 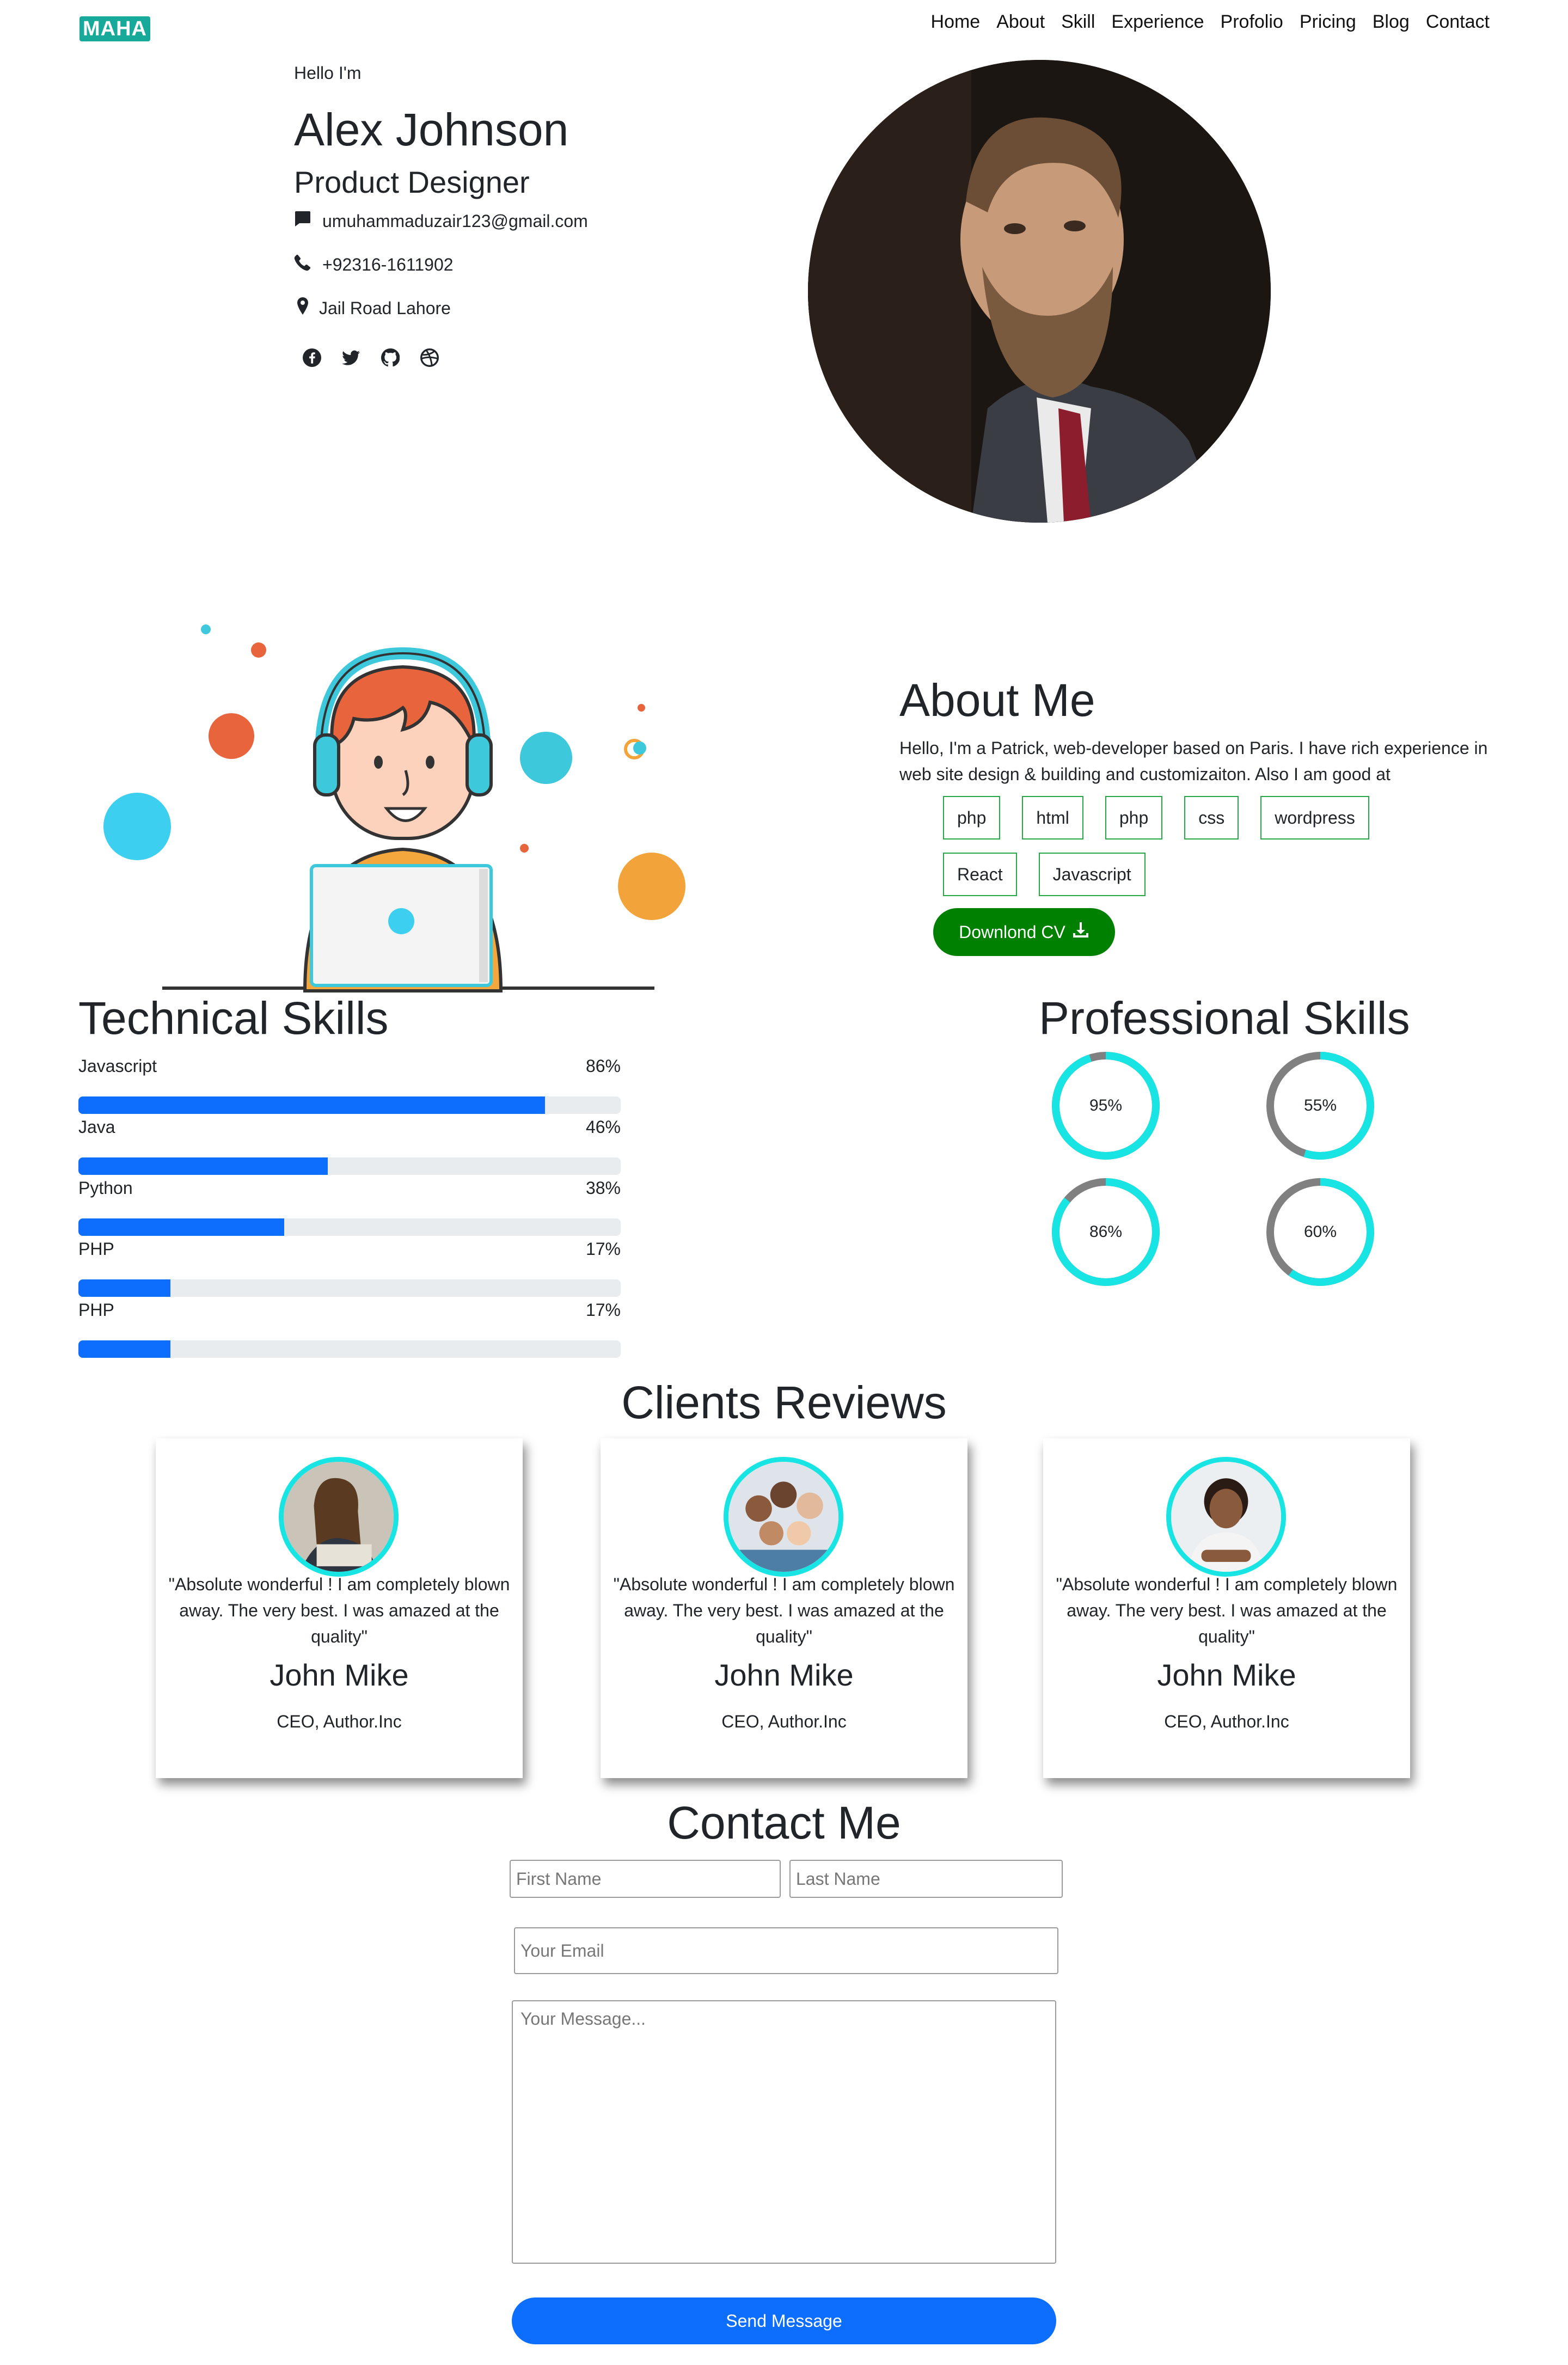 What do you see at coordinates (388, 265) in the screenshot?
I see `hero-phone: +92316-1611902` at bounding box center [388, 265].